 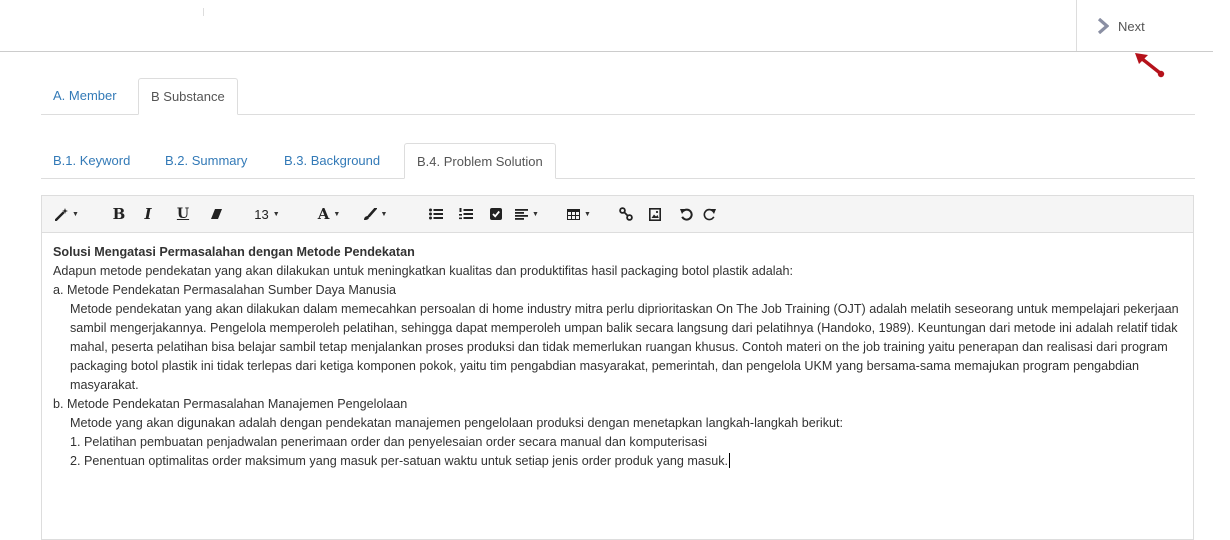 What do you see at coordinates (1150, 65) in the screenshot?
I see `pointer-arrow-icon` at bounding box center [1150, 65].